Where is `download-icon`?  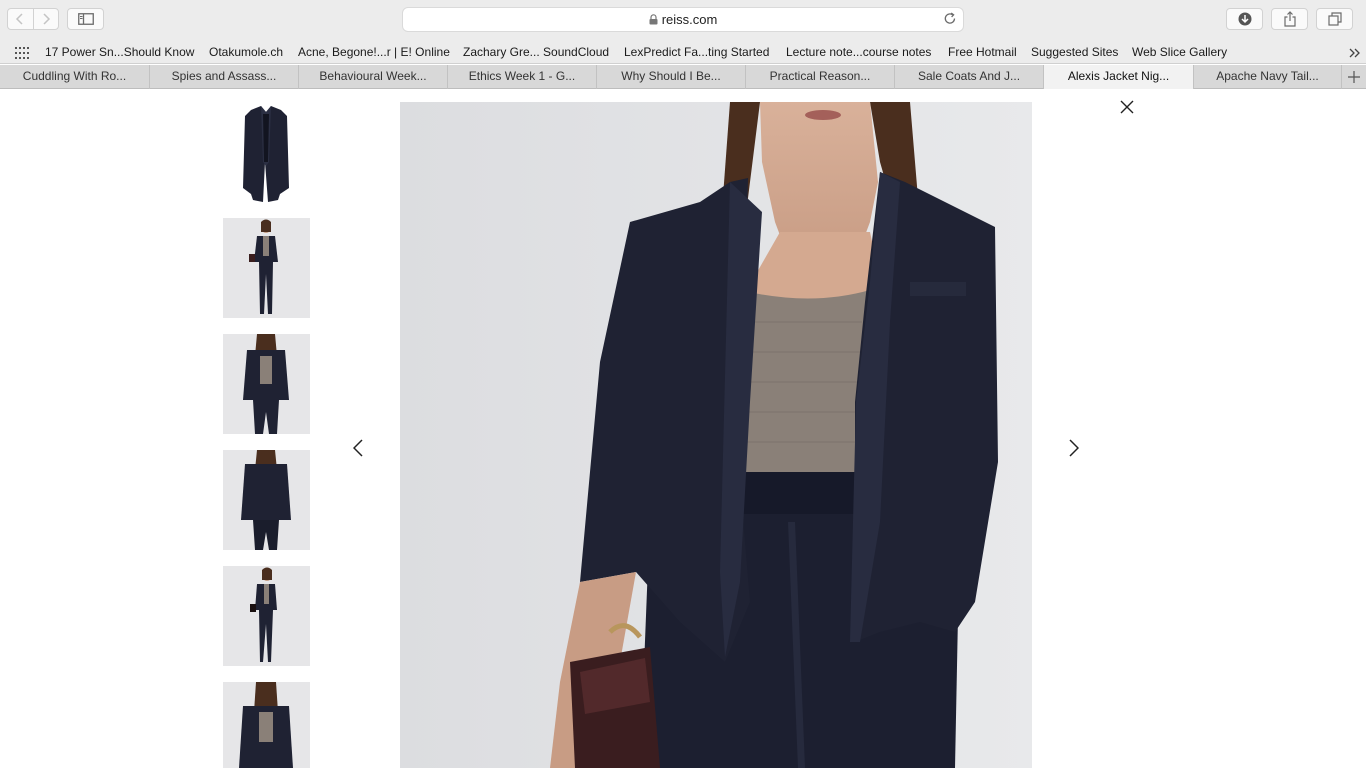
download-icon is located at coordinates (1244, 19).